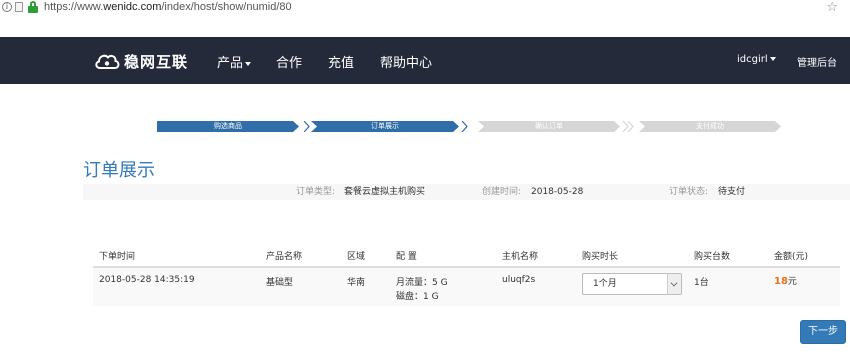  Describe the element at coordinates (156, 61) in the screenshot. I see `logo-text: 稳网互联` at that location.